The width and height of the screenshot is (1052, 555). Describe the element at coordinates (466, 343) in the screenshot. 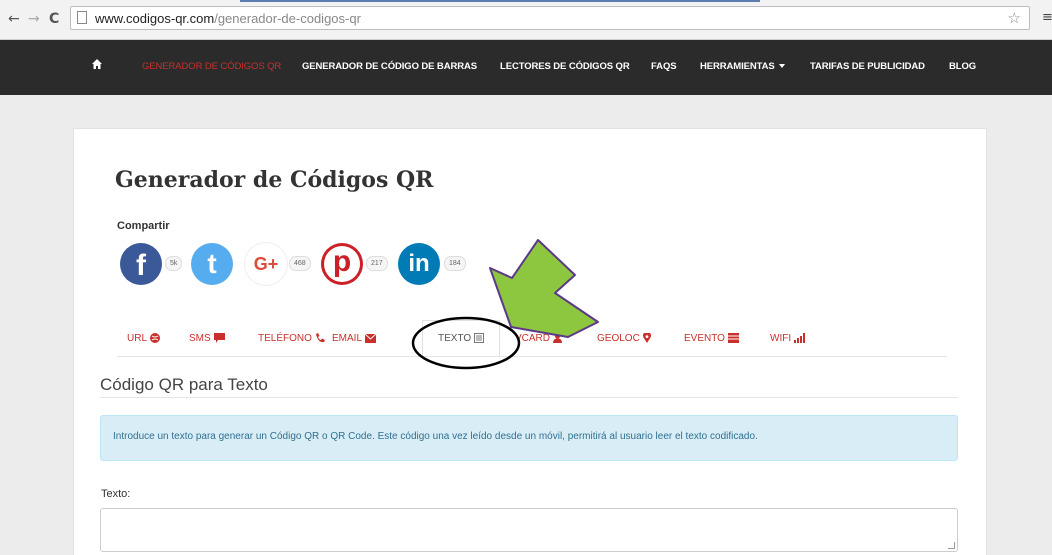

I see `highlight-ellipse` at that location.